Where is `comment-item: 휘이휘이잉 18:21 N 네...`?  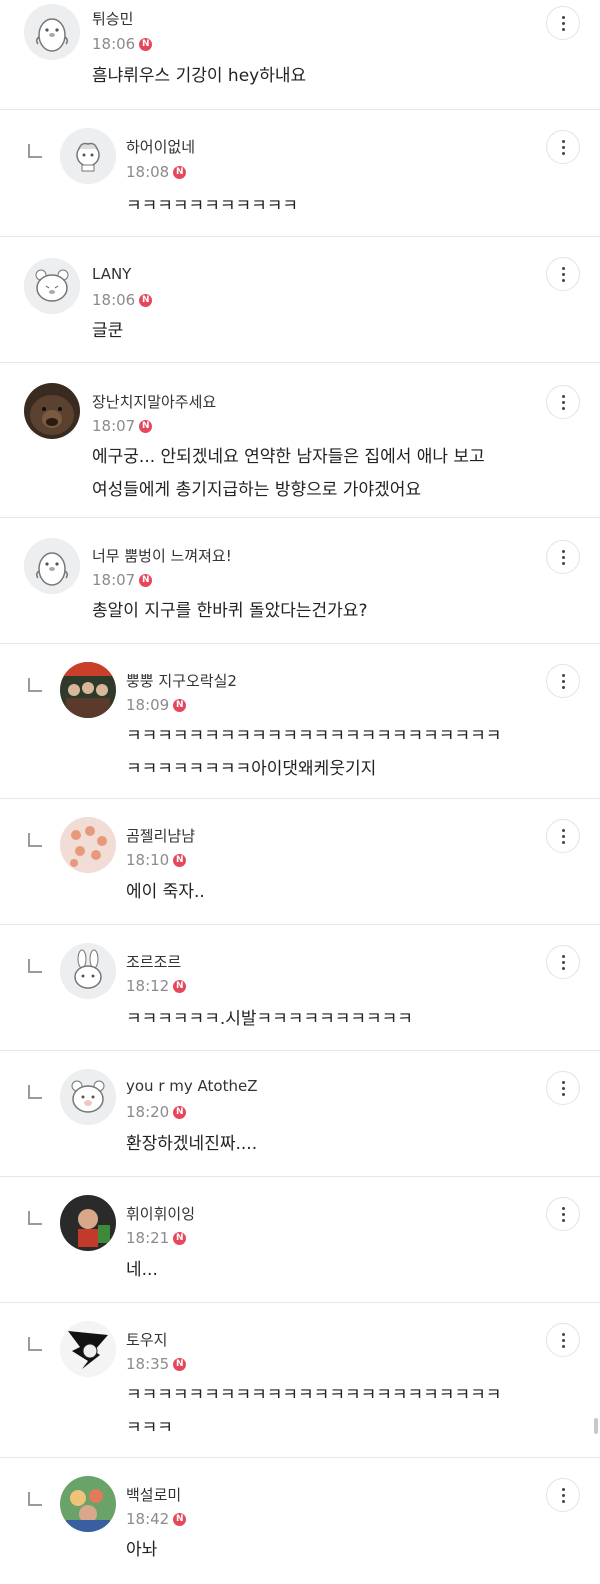 comment-item: 휘이휘이잉 18:21 N 네... is located at coordinates (300, 1240).